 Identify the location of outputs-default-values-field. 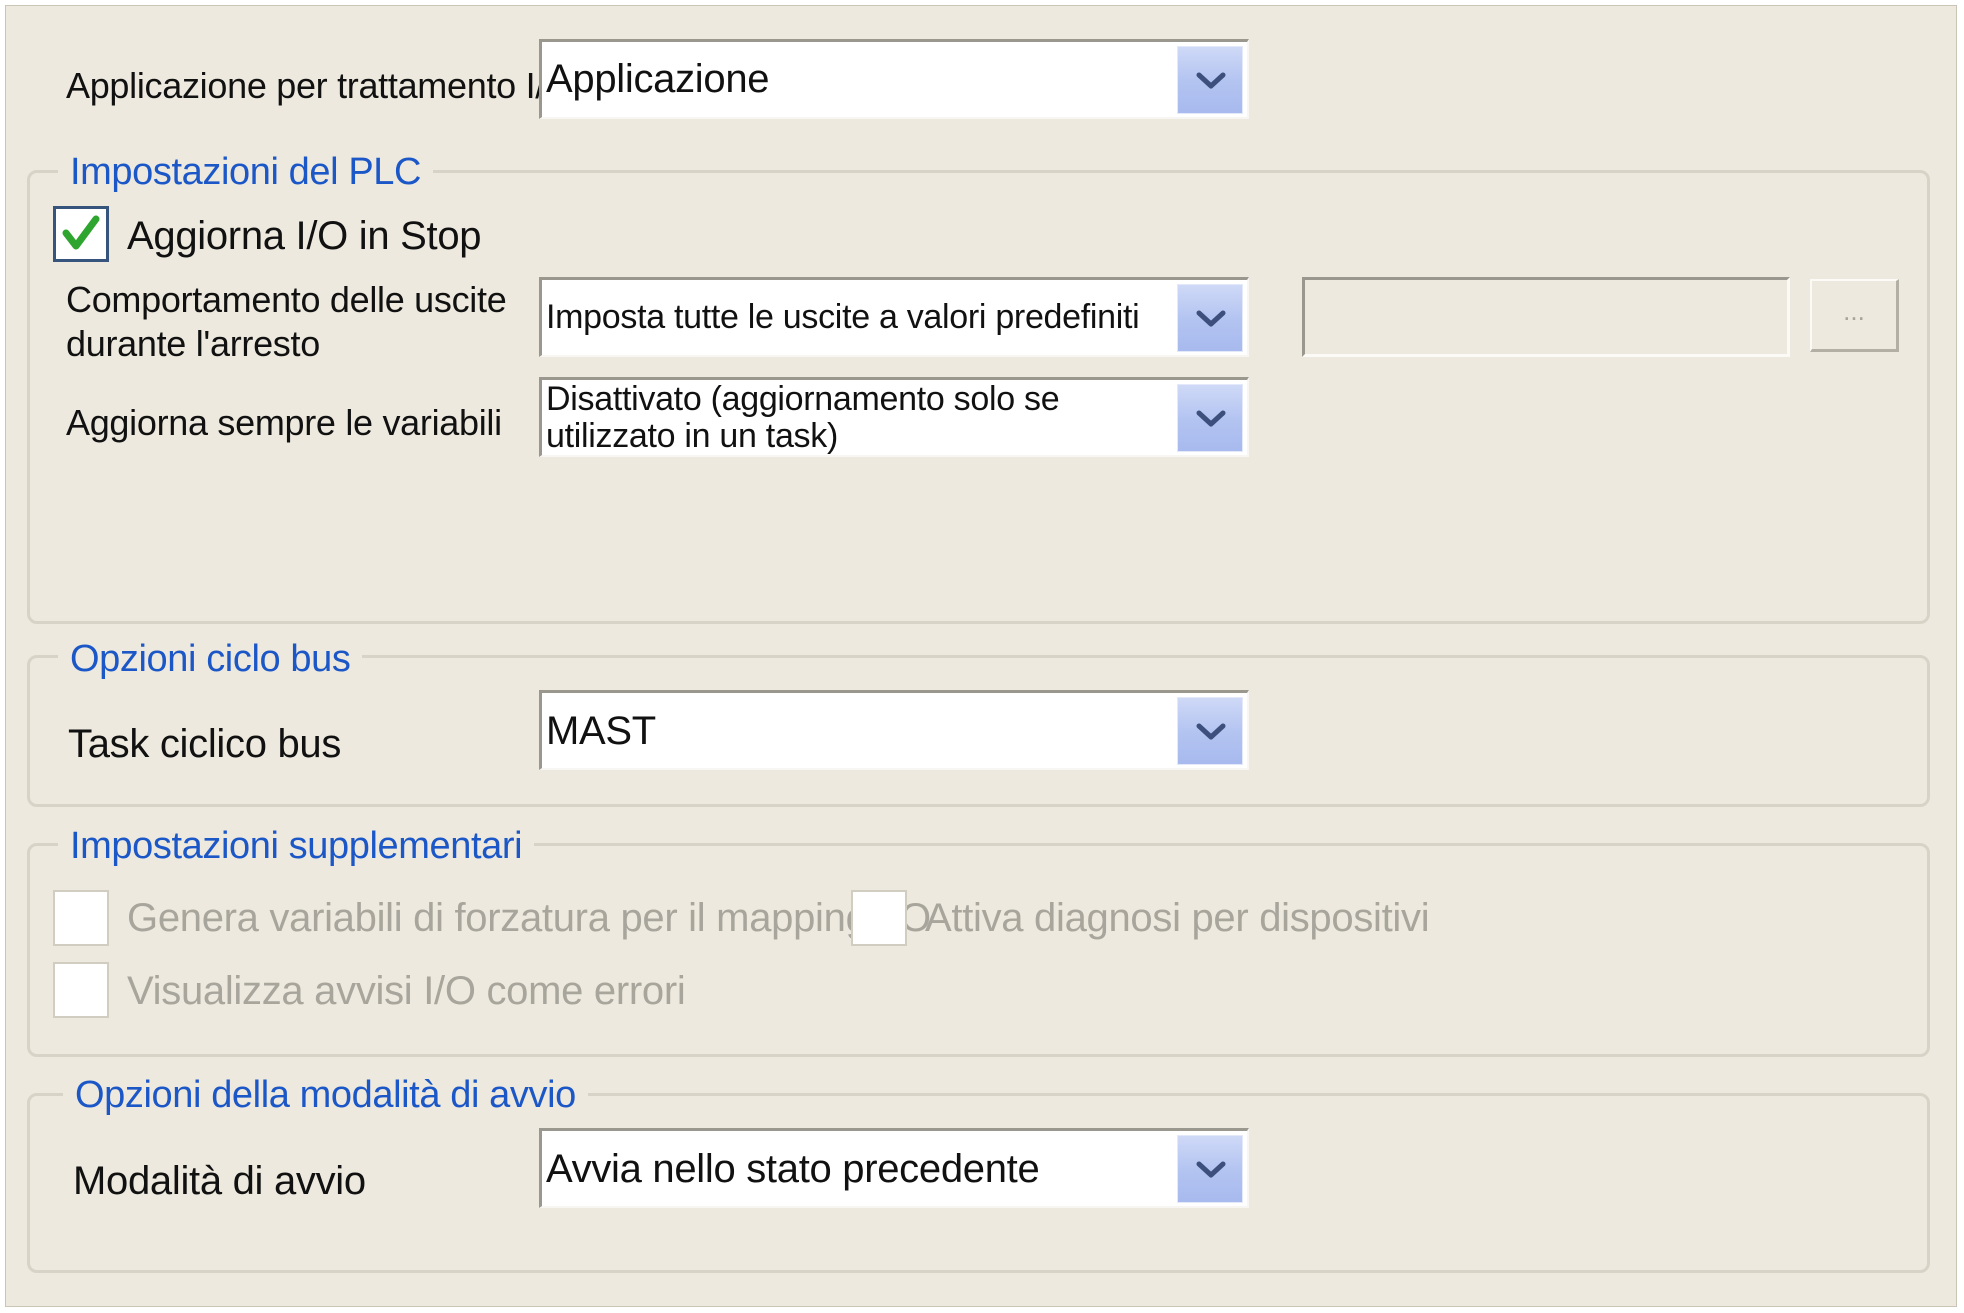
(1546, 317).